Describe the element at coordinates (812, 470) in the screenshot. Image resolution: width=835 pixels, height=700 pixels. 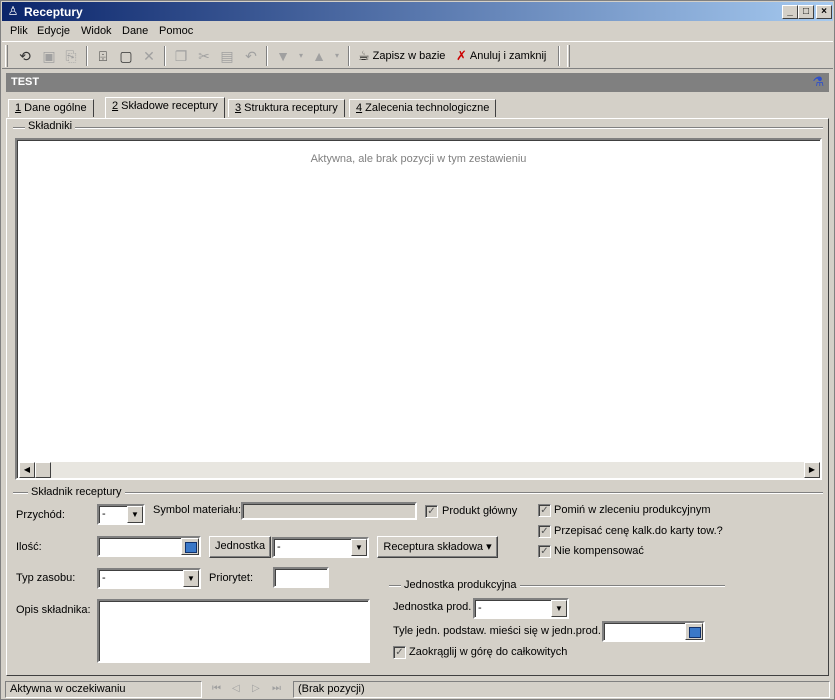
I see `scroll-right-icon: ▶` at that location.